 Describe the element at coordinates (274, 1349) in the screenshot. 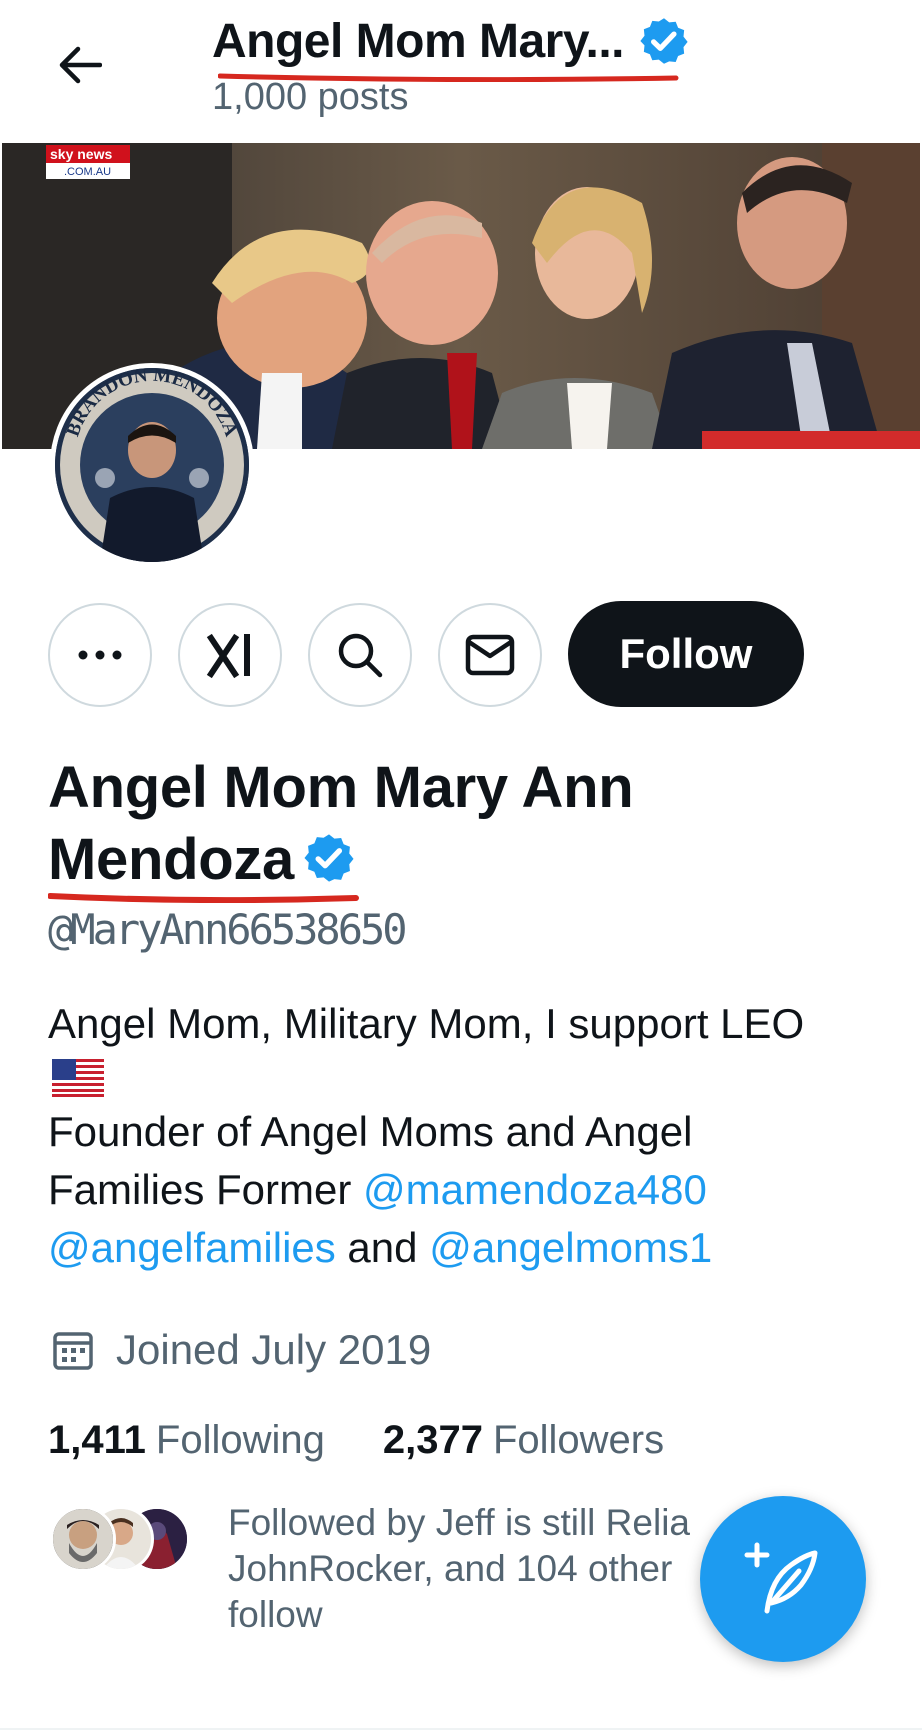

I see `joined-text: Joined July 2019` at that location.